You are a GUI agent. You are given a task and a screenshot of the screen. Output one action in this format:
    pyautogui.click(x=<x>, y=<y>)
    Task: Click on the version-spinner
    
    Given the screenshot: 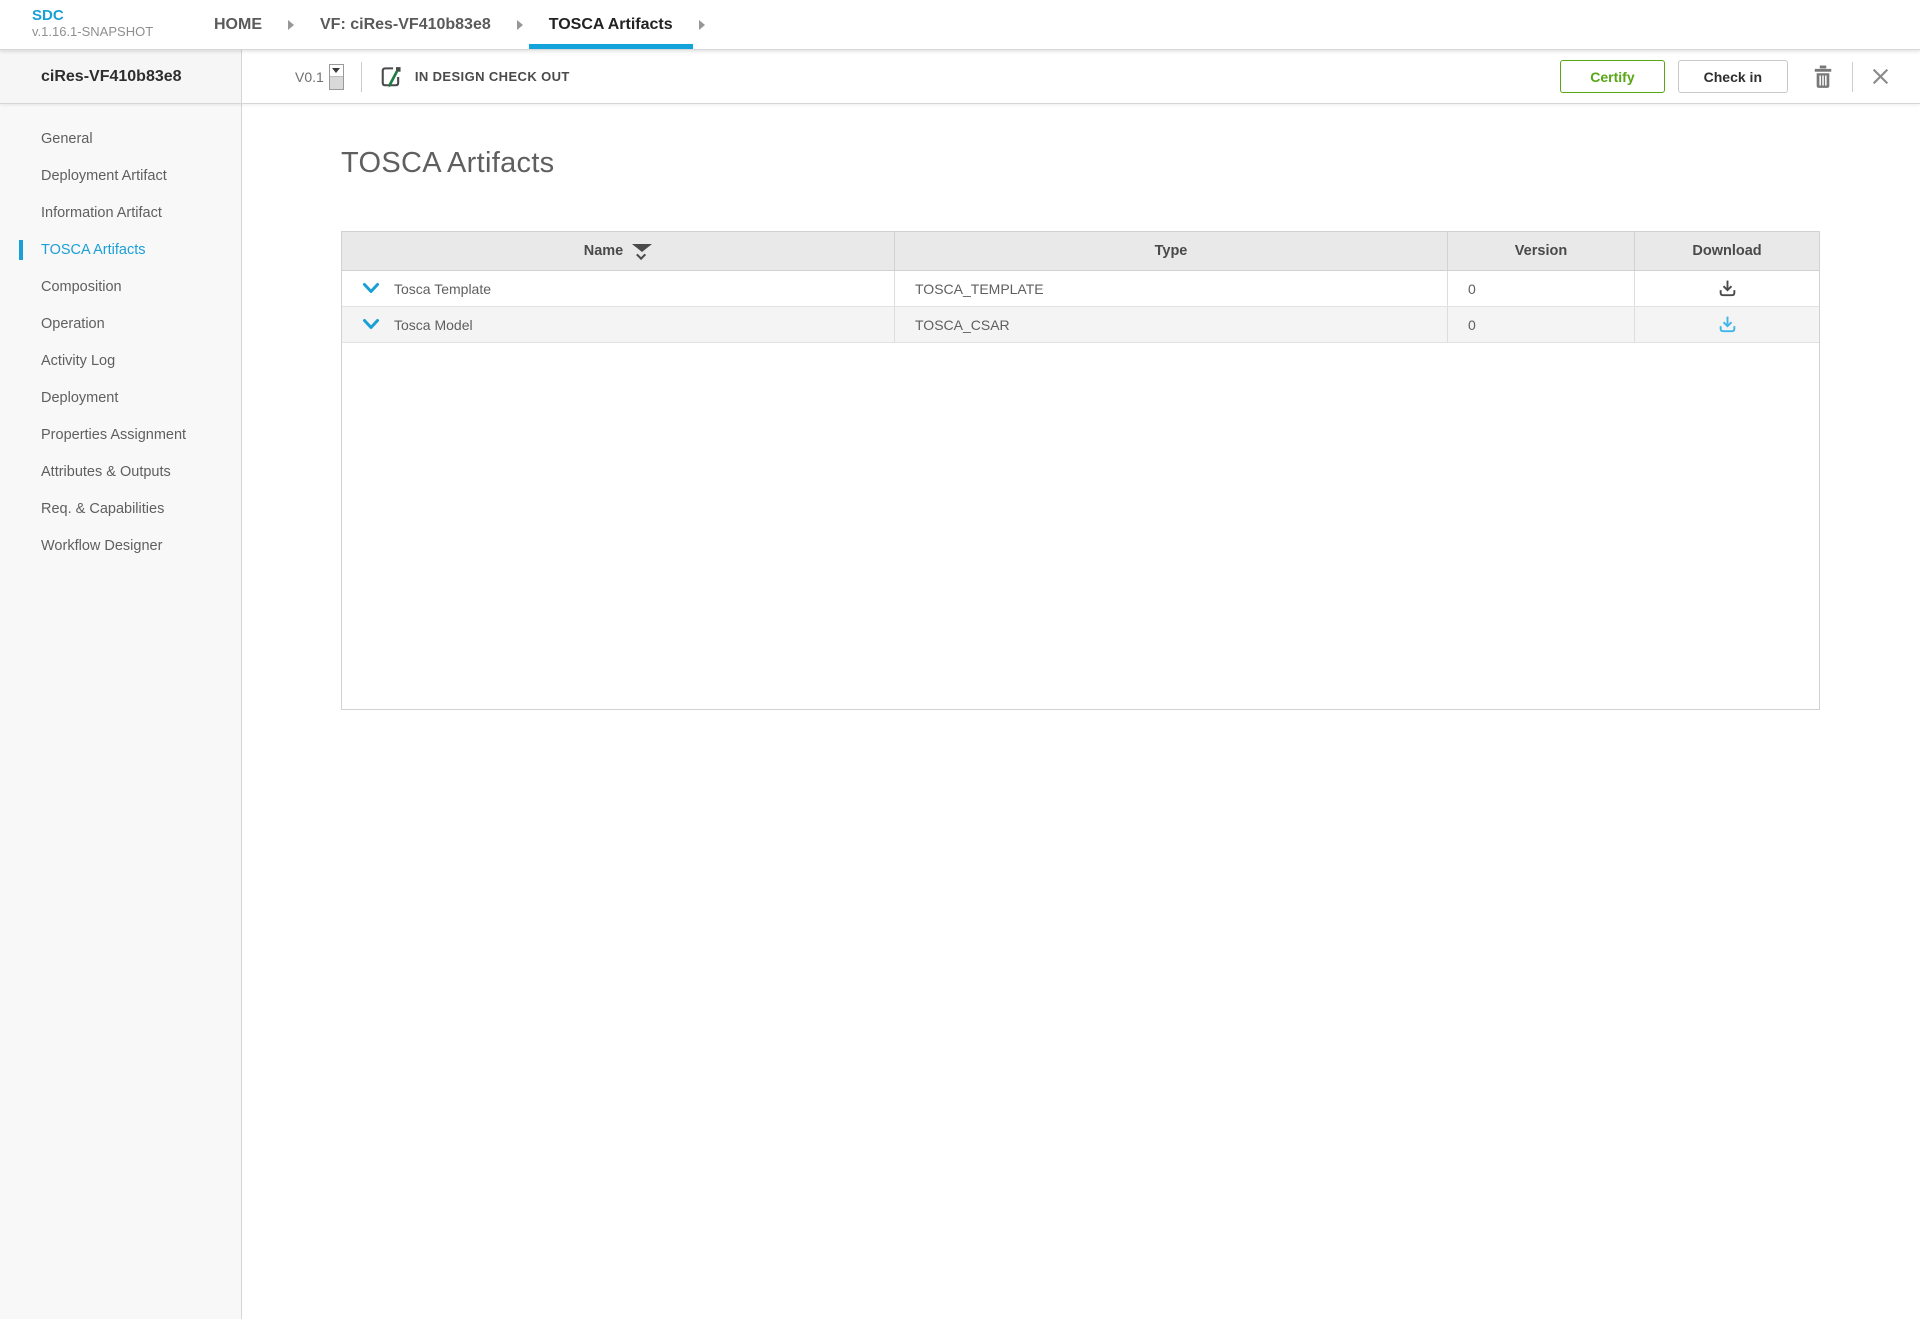 What is the action you would take?
    pyautogui.click(x=336, y=76)
    